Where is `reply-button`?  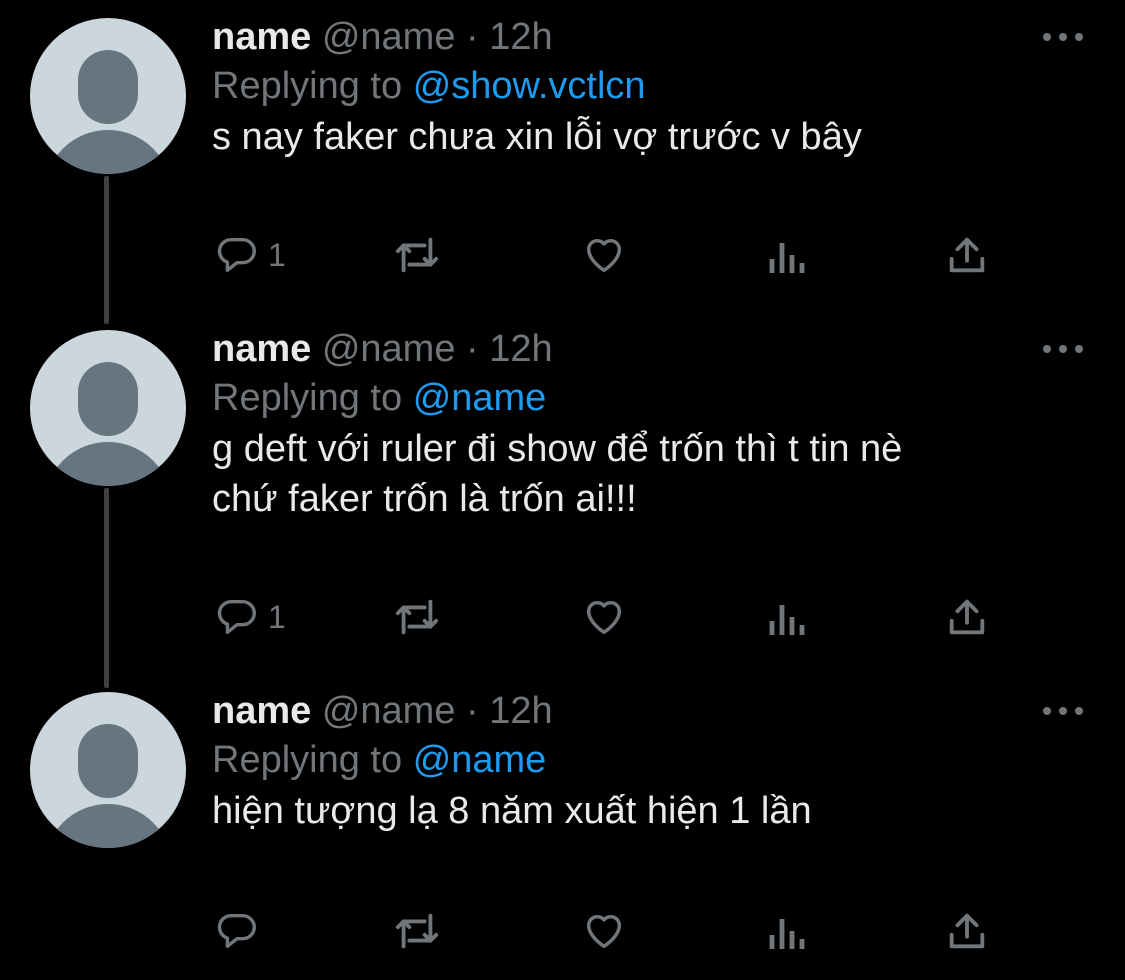
reply-button is located at coordinates (237, 931).